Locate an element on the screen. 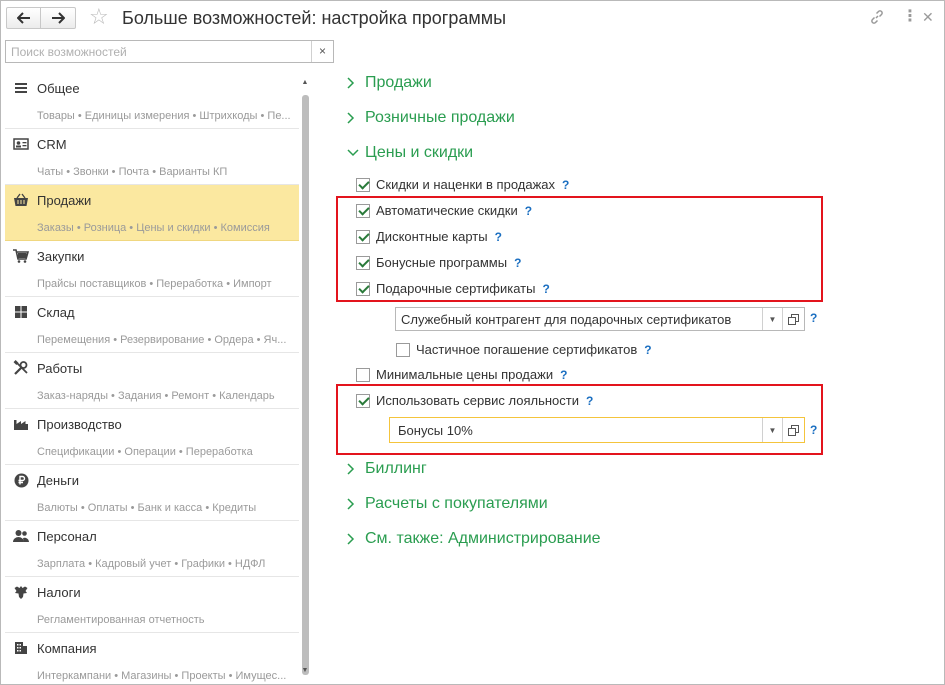 Image resolution: width=945 pixels, height=685 pixels. link-icon is located at coordinates (877, 19).